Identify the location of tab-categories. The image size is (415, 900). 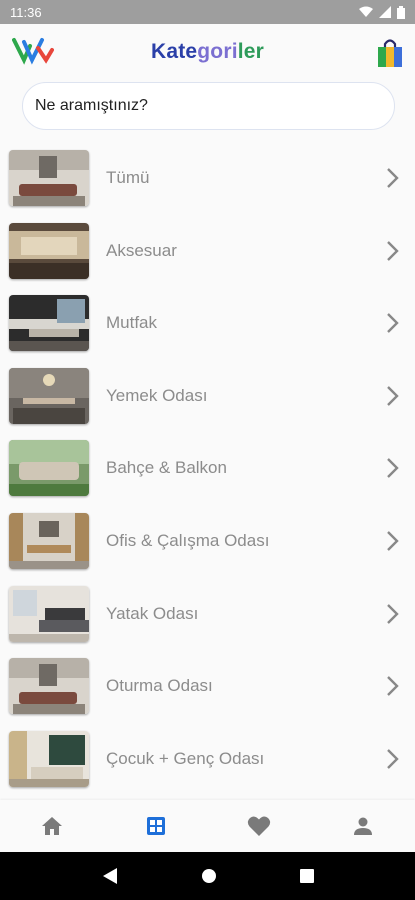
(156, 826).